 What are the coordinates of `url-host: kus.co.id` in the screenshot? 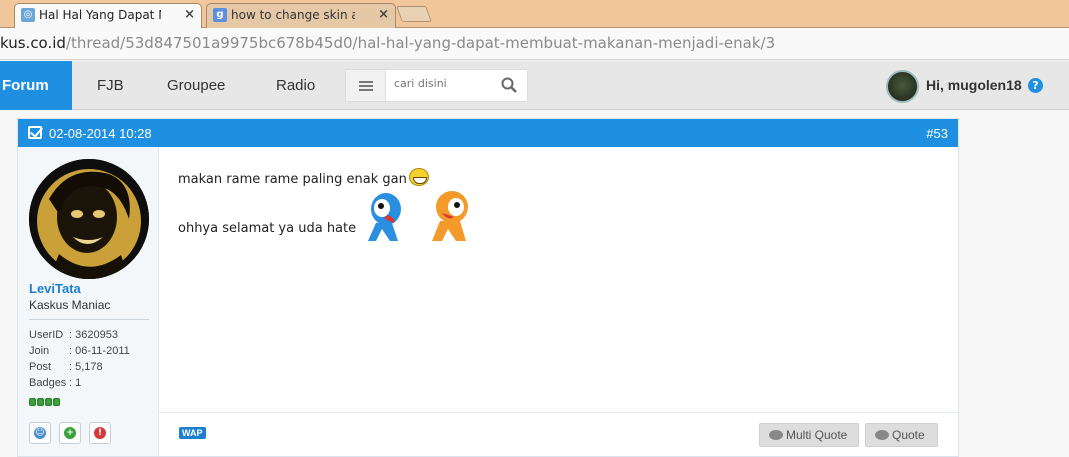 It's located at (33, 43).